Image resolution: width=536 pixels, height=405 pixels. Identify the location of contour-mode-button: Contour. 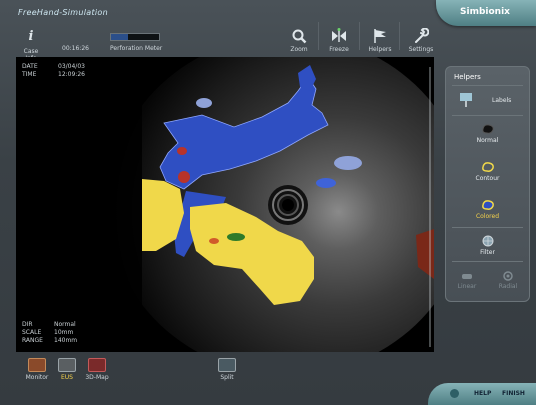
(487, 171).